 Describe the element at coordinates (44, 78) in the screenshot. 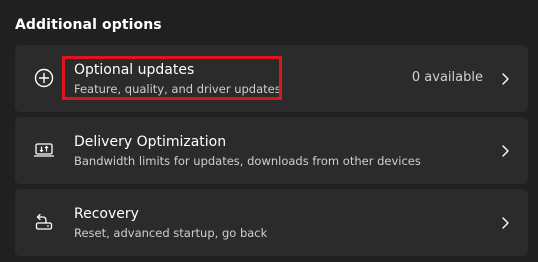

I see `plus-circle-icon` at that location.